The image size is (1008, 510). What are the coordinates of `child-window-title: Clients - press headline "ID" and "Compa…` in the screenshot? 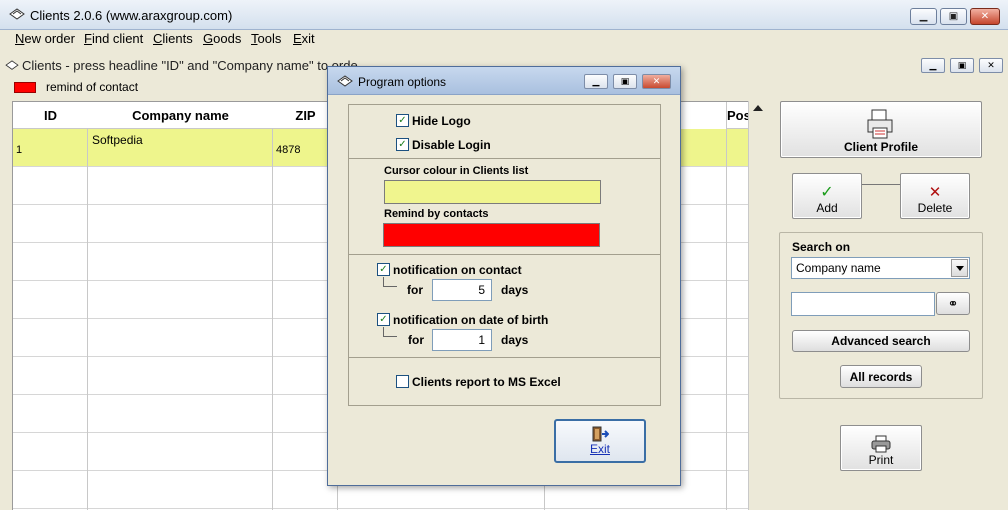 It's located at (190, 65).